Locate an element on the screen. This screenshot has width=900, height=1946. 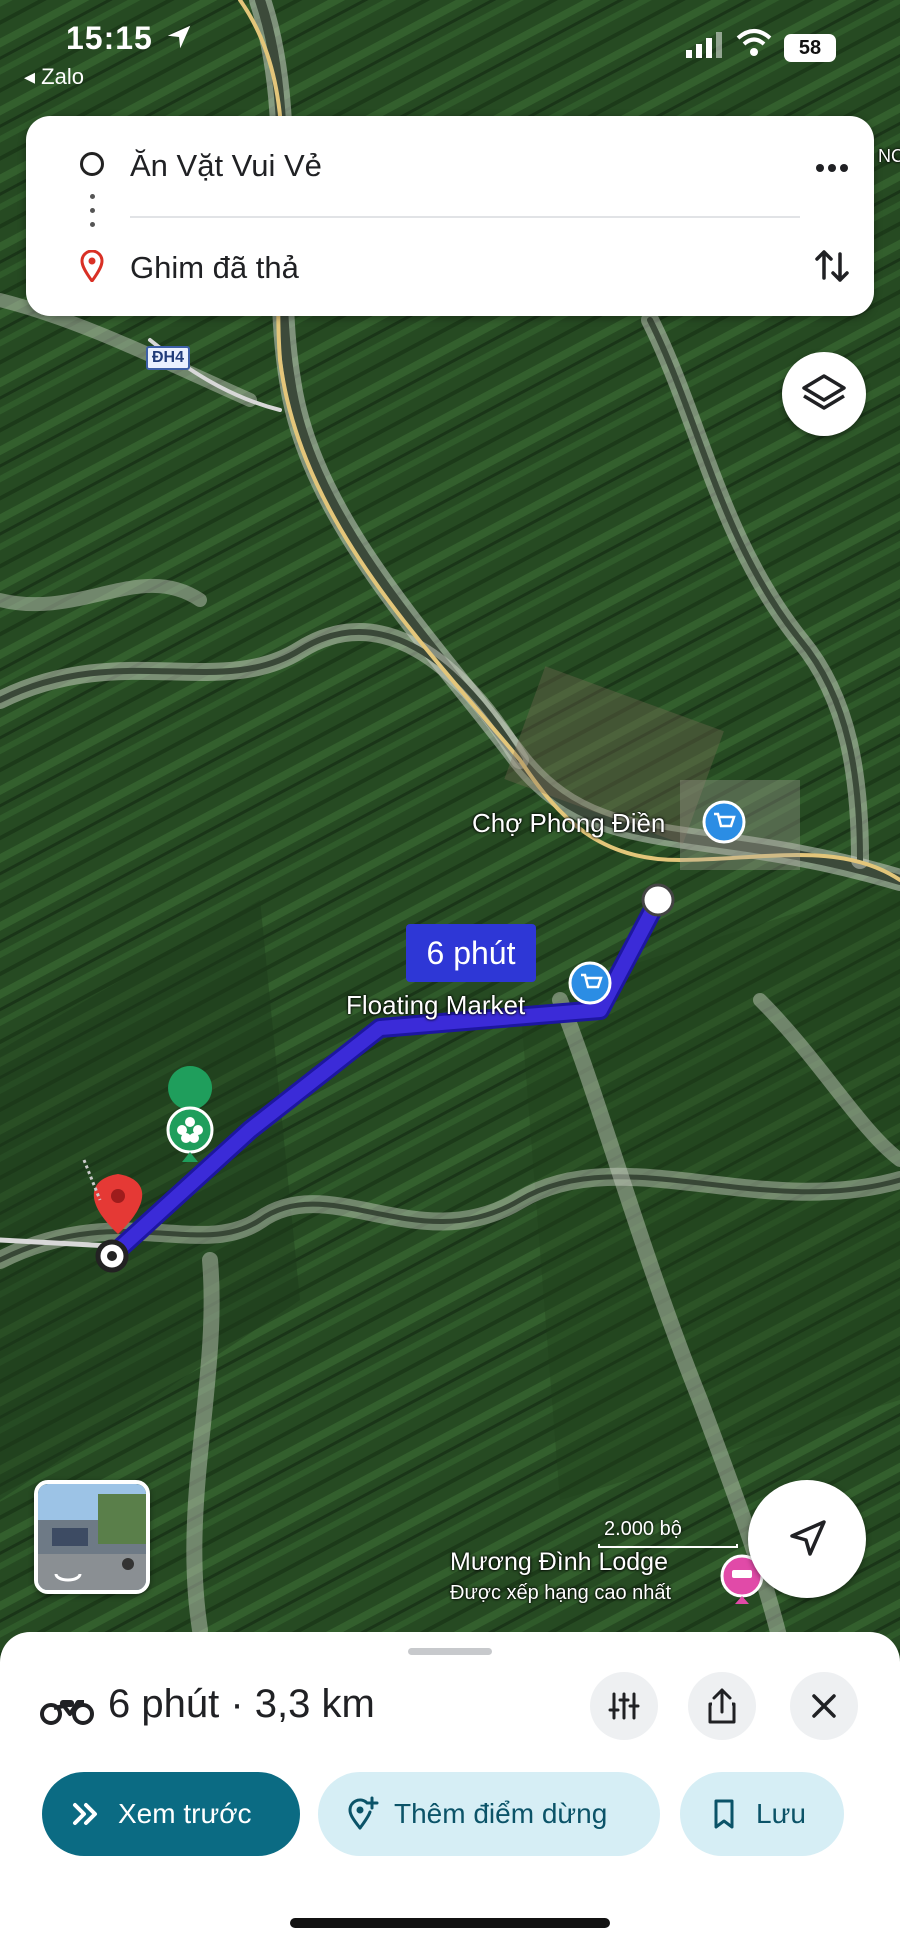
route-summary: 6 phút · 3,3 km is located at coordinates (241, 1704).